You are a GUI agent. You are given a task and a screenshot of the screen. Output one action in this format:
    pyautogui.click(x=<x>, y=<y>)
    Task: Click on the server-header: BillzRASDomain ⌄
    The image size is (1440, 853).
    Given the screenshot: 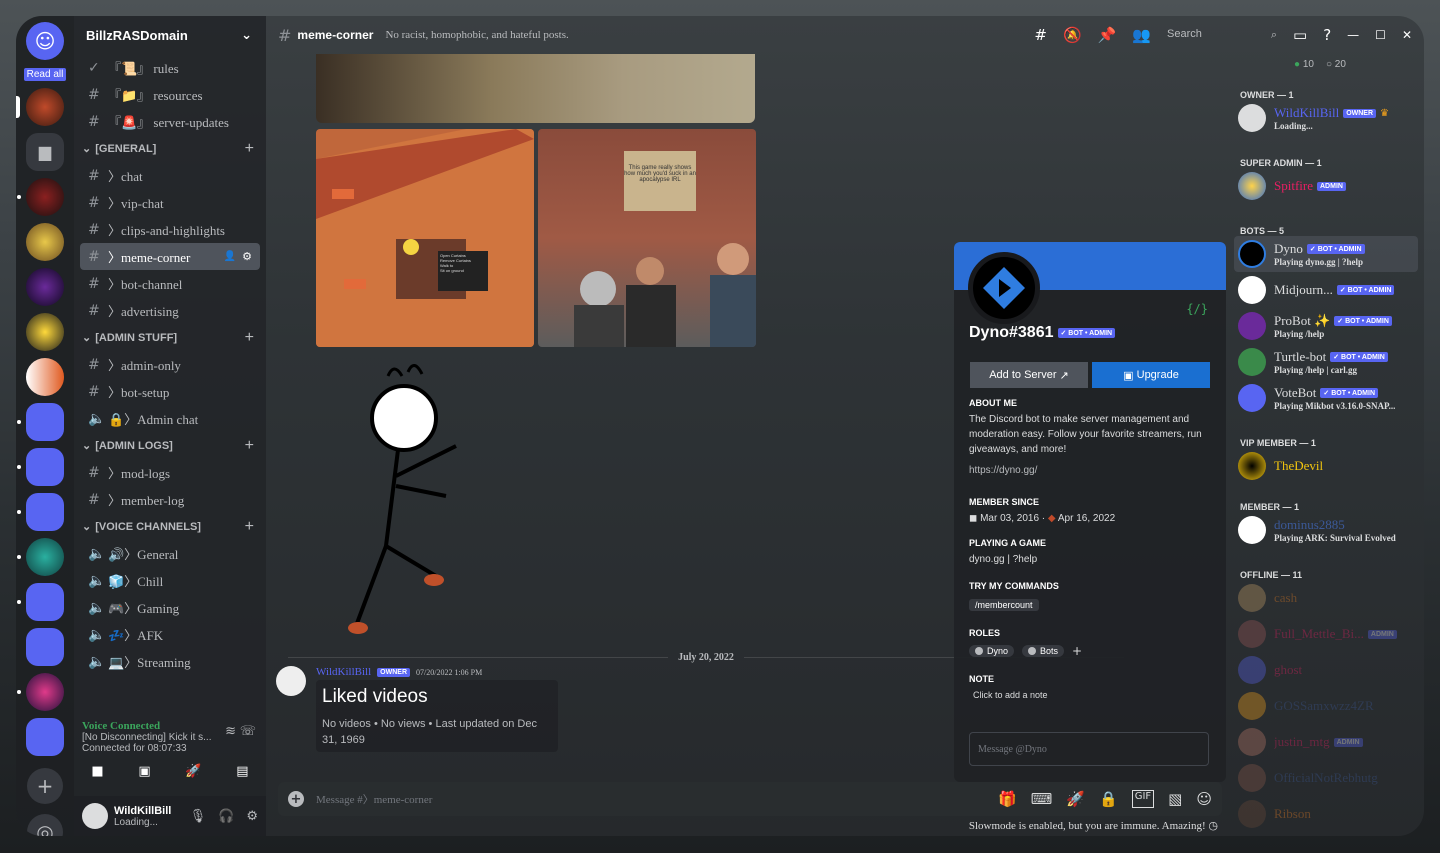 What is the action you would take?
    pyautogui.click(x=170, y=35)
    